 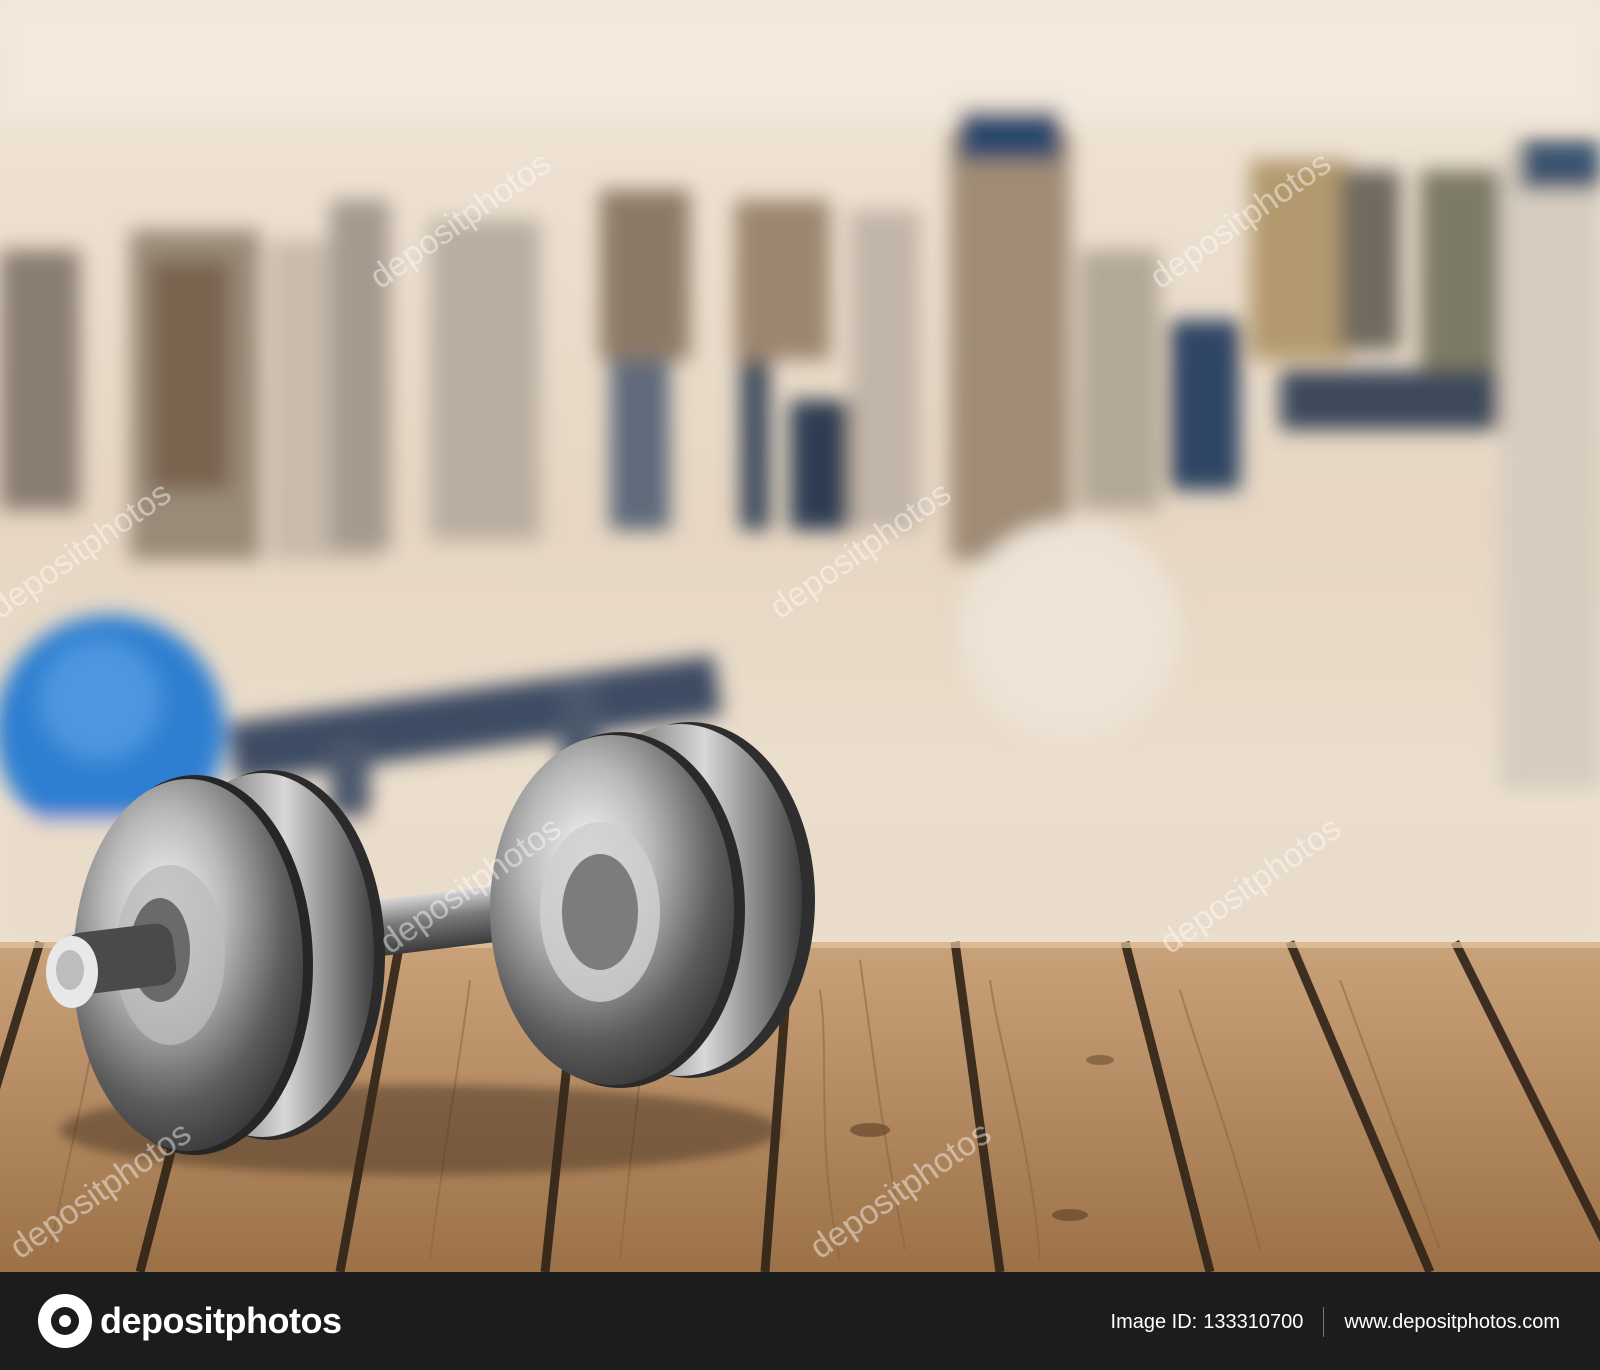 What do you see at coordinates (65, 1321) in the screenshot?
I see `depositphotos-logo-icon` at bounding box center [65, 1321].